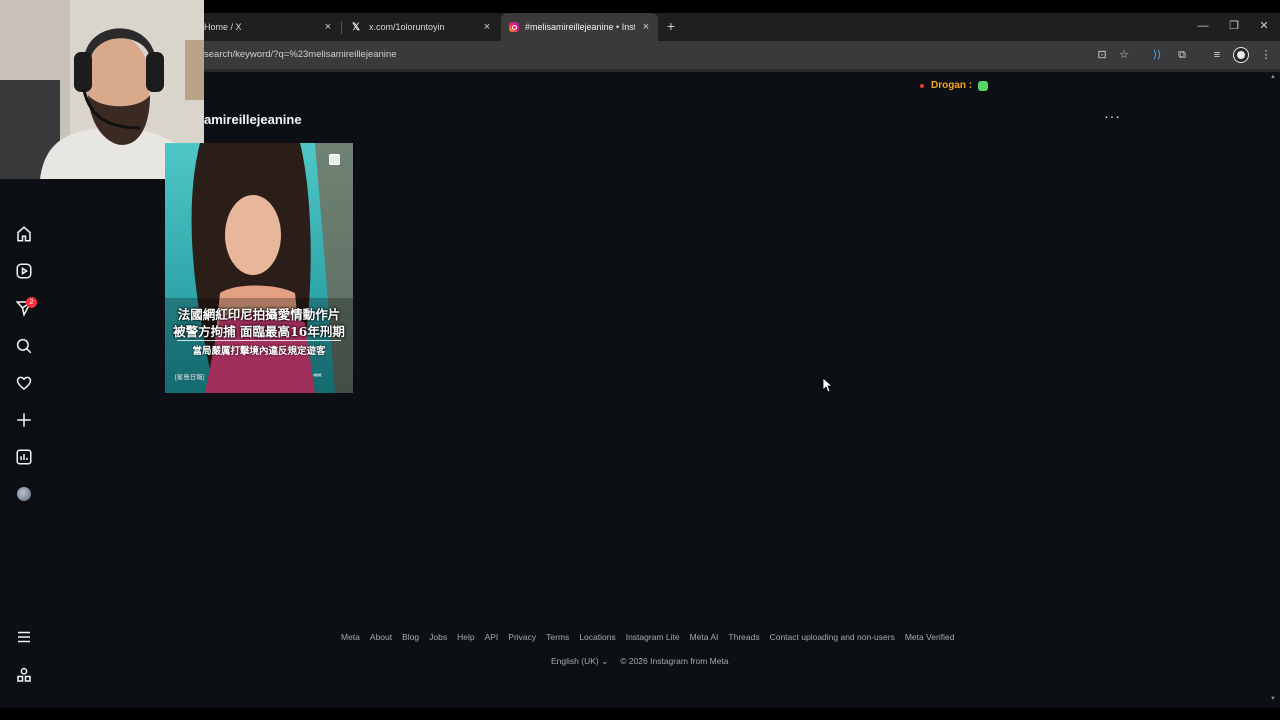 The width and height of the screenshot is (1280, 720). I want to click on stream-chat-label: Drogan :, so click(954, 85).